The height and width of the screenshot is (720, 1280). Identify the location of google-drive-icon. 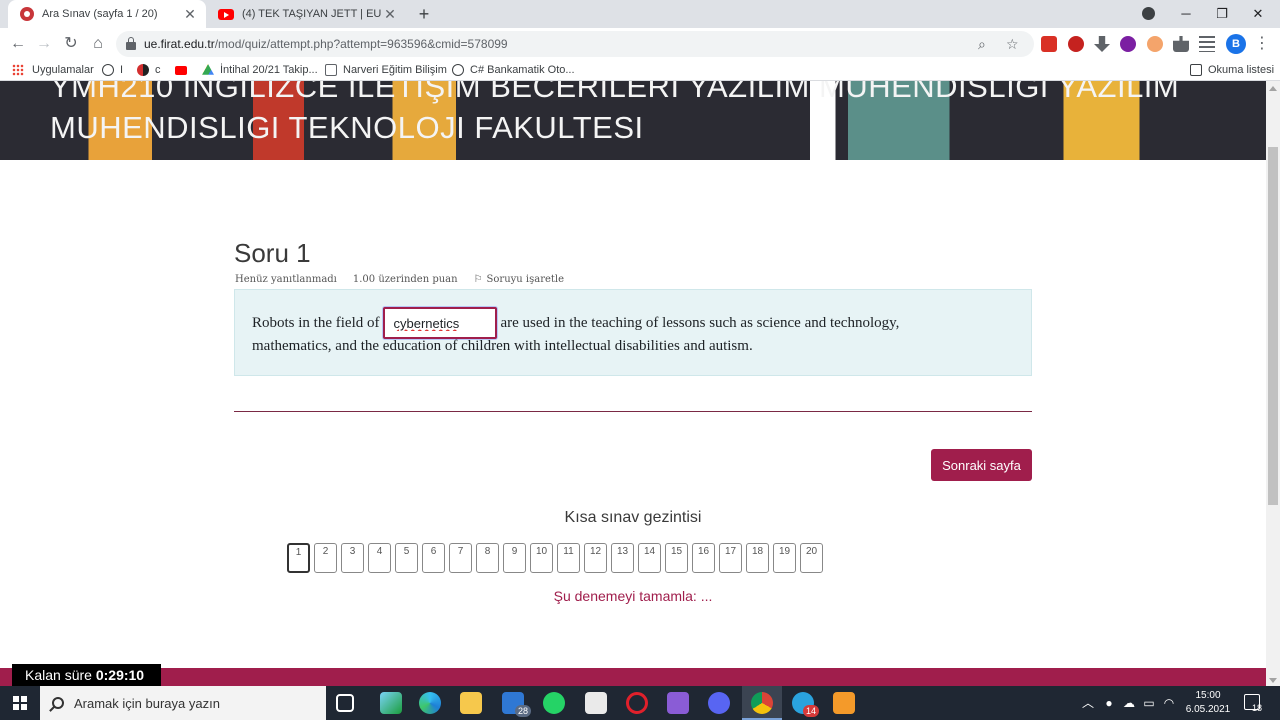
(208, 69).